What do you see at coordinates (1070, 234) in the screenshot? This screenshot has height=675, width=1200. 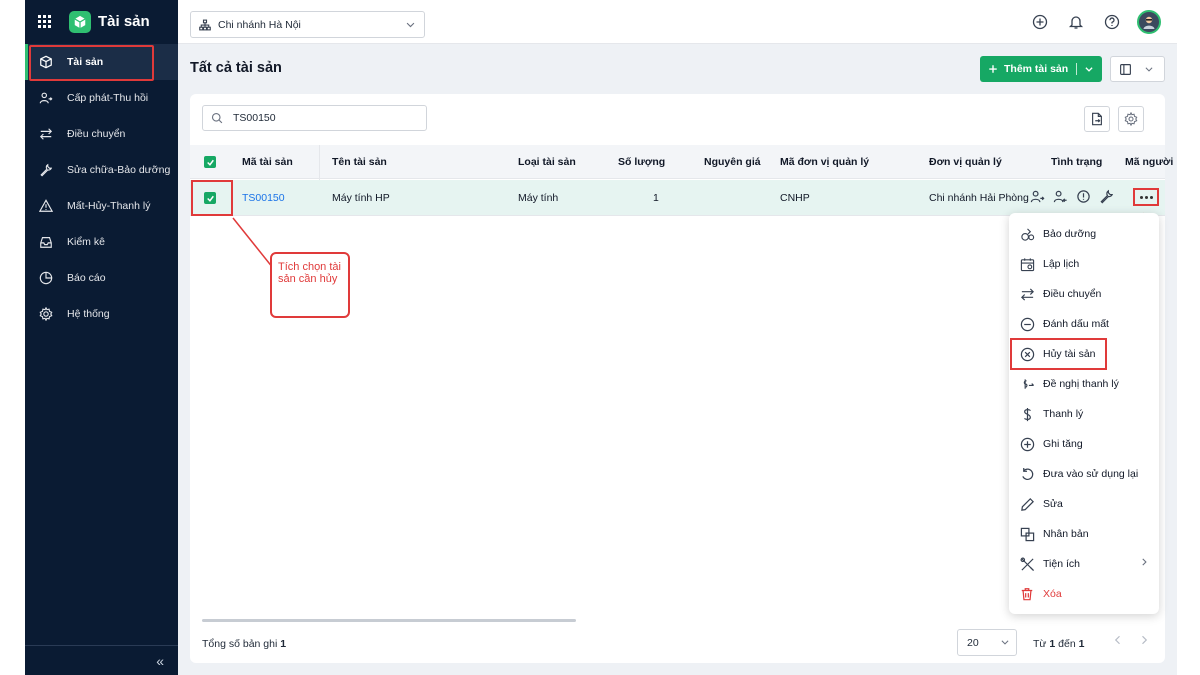 I see `menu-item-label: Bảo dưỡng` at bounding box center [1070, 234].